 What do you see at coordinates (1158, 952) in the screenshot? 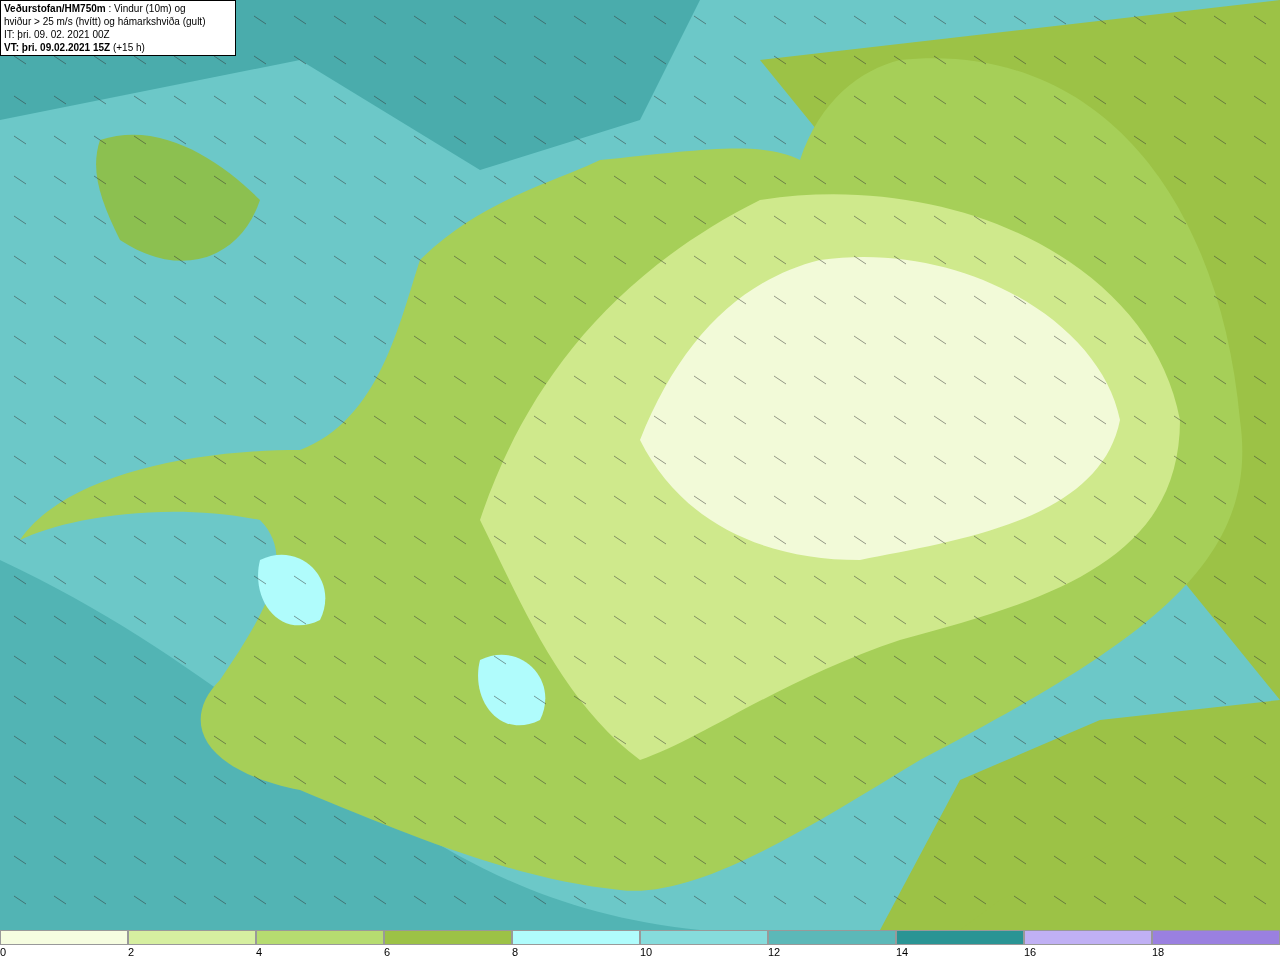
I see `scale-label: 18` at bounding box center [1158, 952].